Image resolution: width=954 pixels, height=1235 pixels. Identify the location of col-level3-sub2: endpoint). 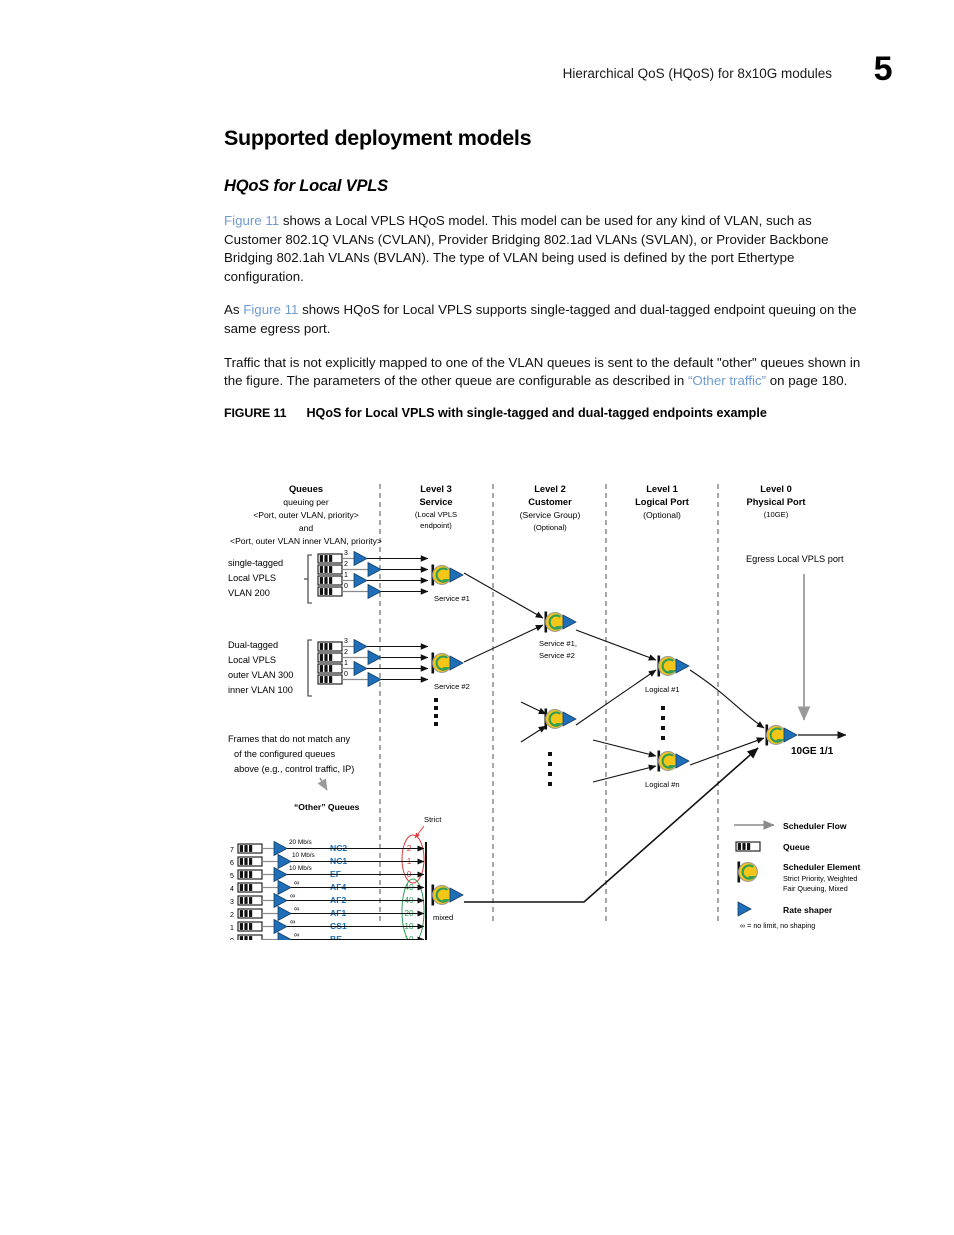
(436, 525).